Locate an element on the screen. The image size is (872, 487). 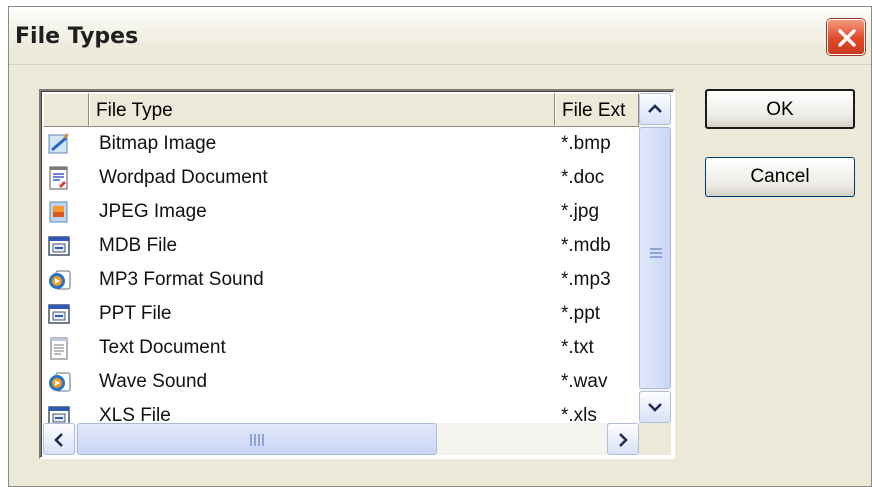
column-header-file-ext: File Ext is located at coordinates (597, 110).